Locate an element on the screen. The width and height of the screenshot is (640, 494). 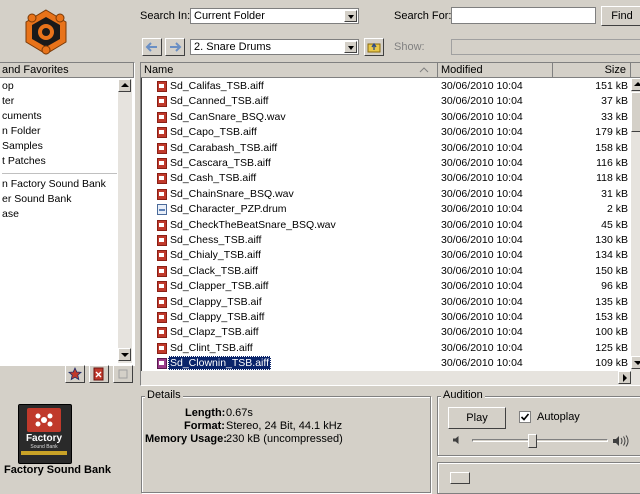
volume-slider-thumb is located at coordinates (532, 441).